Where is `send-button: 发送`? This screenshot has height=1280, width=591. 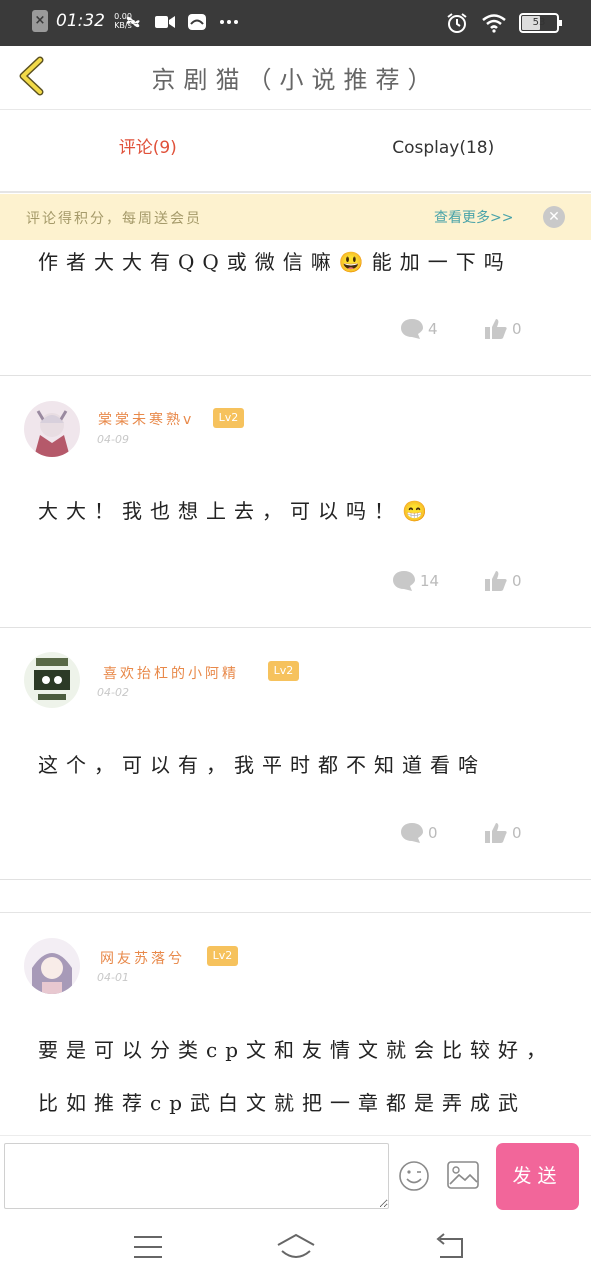
send-button: 发送 is located at coordinates (537, 1176).